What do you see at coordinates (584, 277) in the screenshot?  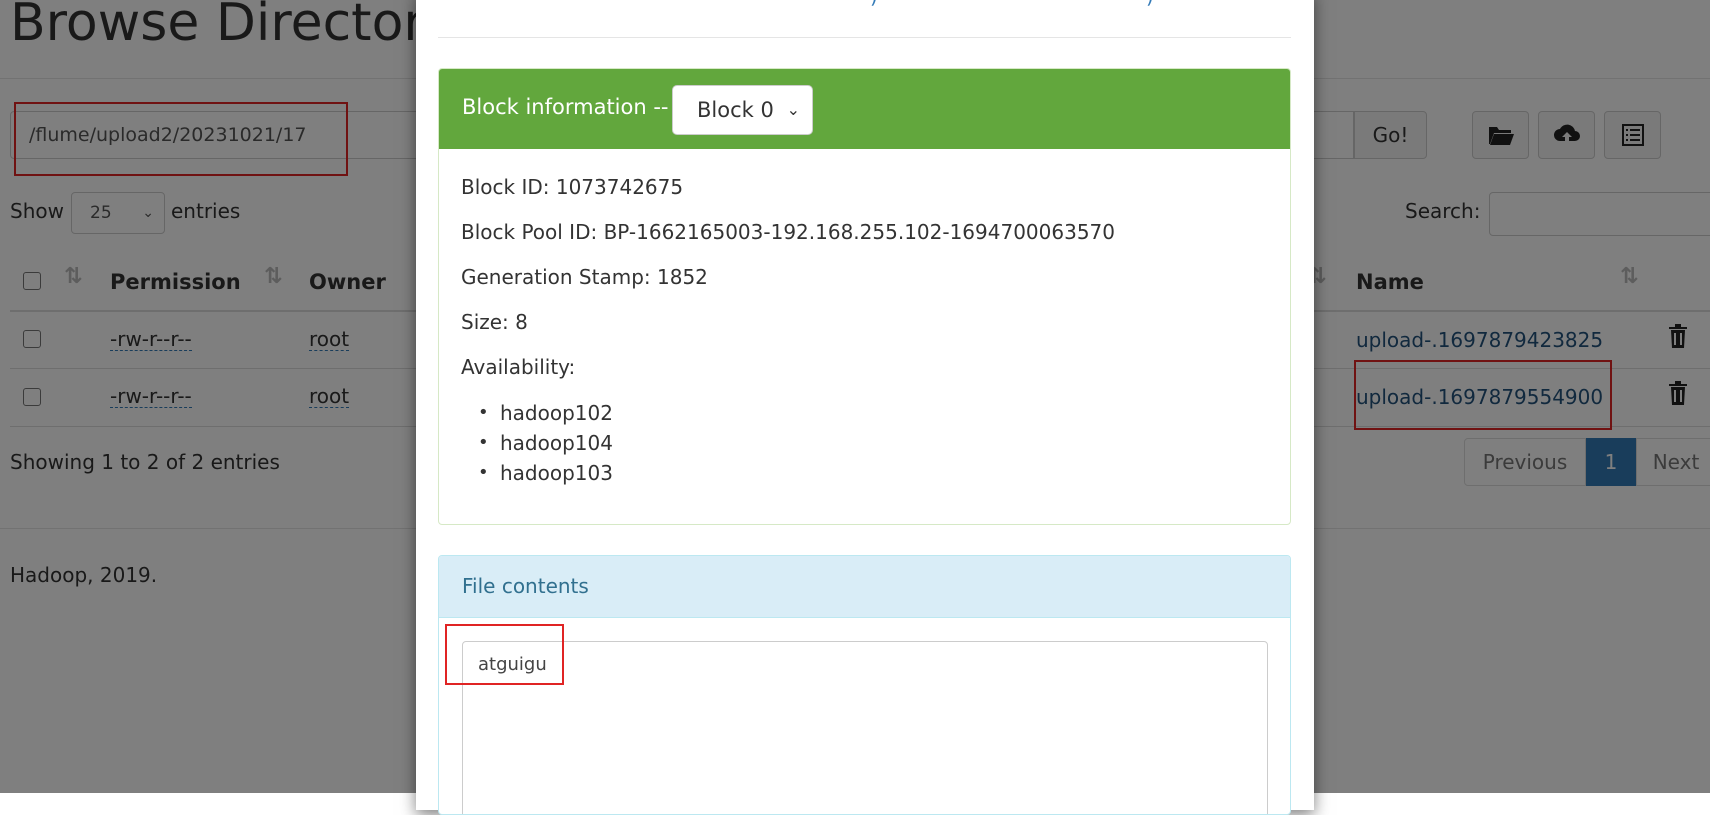 I see `generation-stamp: Generation Stamp: 1852` at bounding box center [584, 277].